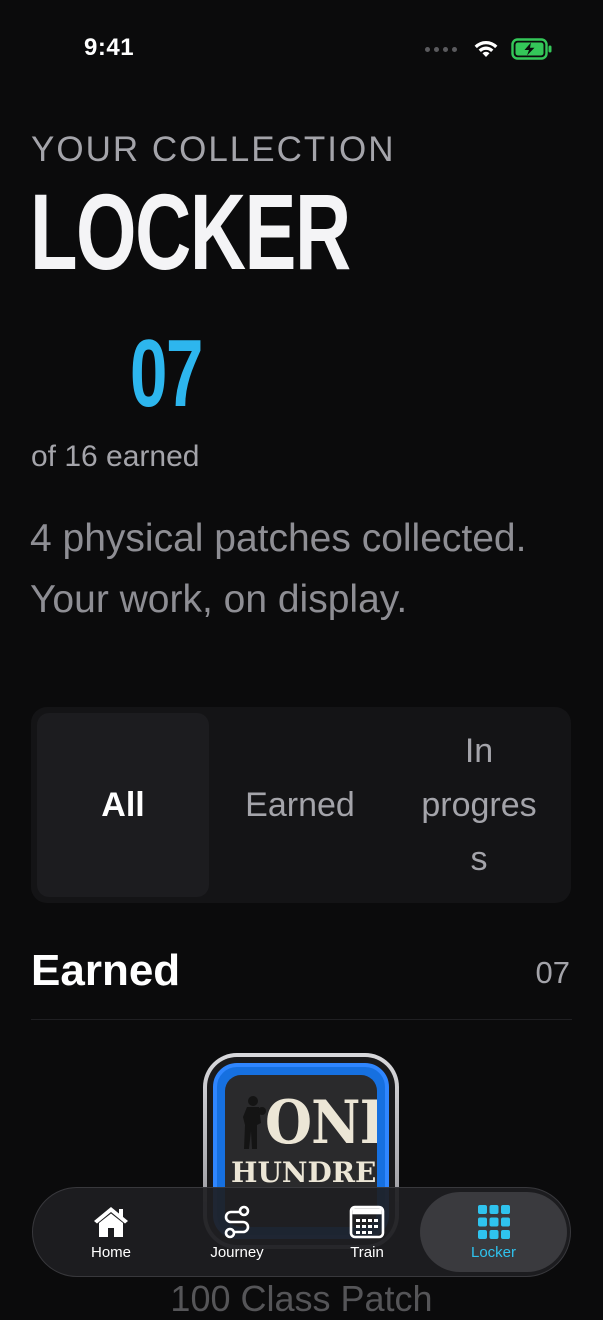  What do you see at coordinates (493, 1252) in the screenshot?
I see `tab-locker-label: Locker` at bounding box center [493, 1252].